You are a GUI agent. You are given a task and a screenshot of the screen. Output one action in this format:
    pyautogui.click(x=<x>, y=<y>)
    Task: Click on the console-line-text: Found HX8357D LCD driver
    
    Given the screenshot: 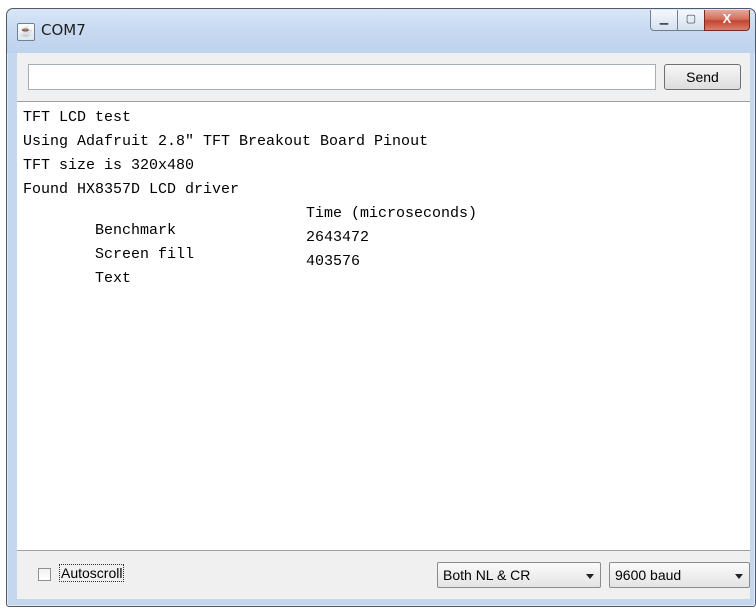 What is the action you would take?
    pyautogui.click(x=131, y=189)
    